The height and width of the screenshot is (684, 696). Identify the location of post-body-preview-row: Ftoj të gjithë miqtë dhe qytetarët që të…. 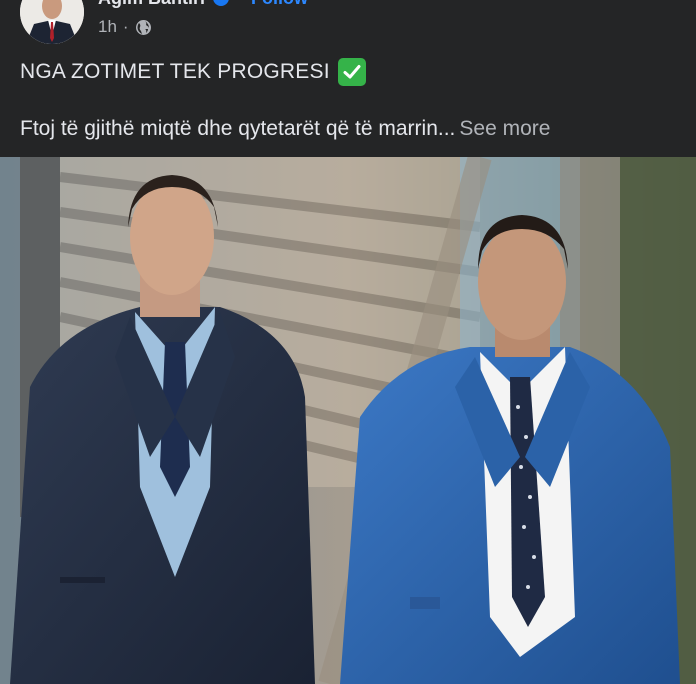
(285, 129).